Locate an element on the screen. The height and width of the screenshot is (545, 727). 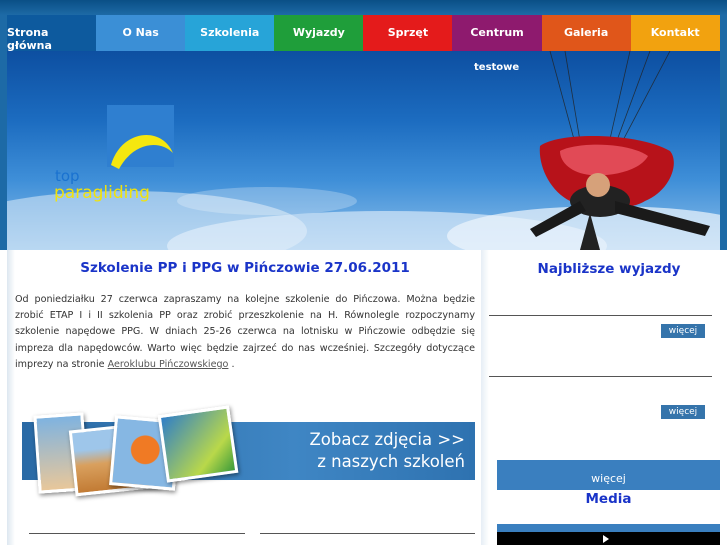
nav-tab-wyjazdy: Wyjazdy is located at coordinates (319, 33).